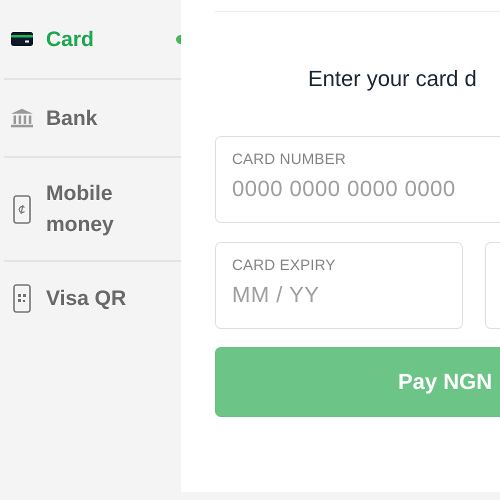 The image size is (500, 500). I want to click on input-field: CARD EXPIRY MM / YY, so click(339, 285).